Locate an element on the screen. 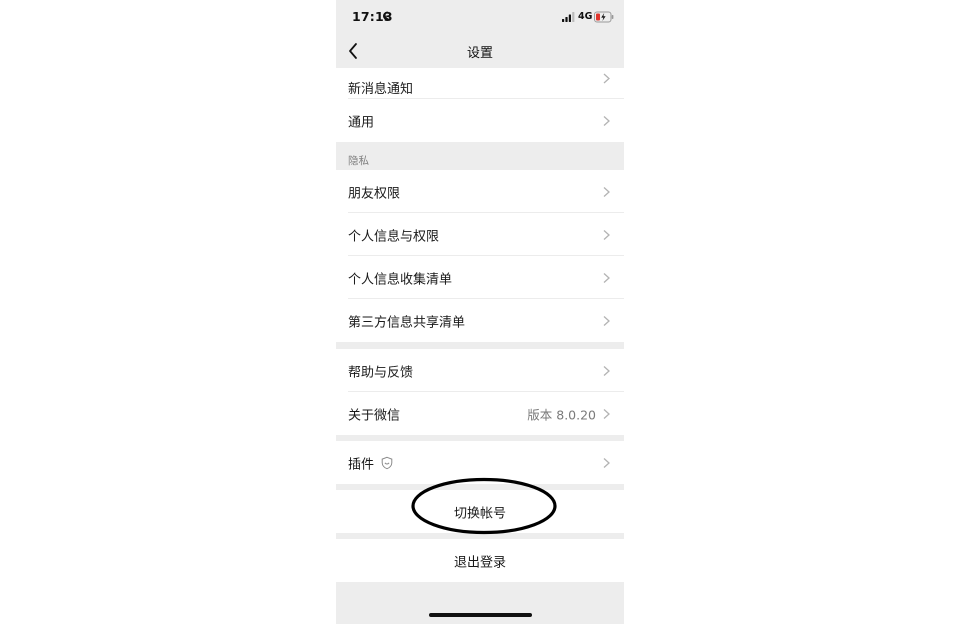  row-label: 第三方信息共享清单 is located at coordinates (407, 322).